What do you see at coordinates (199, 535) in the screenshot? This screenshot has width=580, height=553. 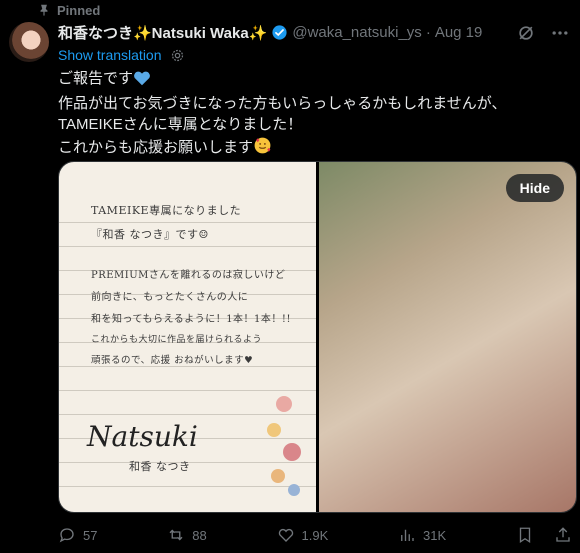 I see `repost-count: 88` at bounding box center [199, 535].